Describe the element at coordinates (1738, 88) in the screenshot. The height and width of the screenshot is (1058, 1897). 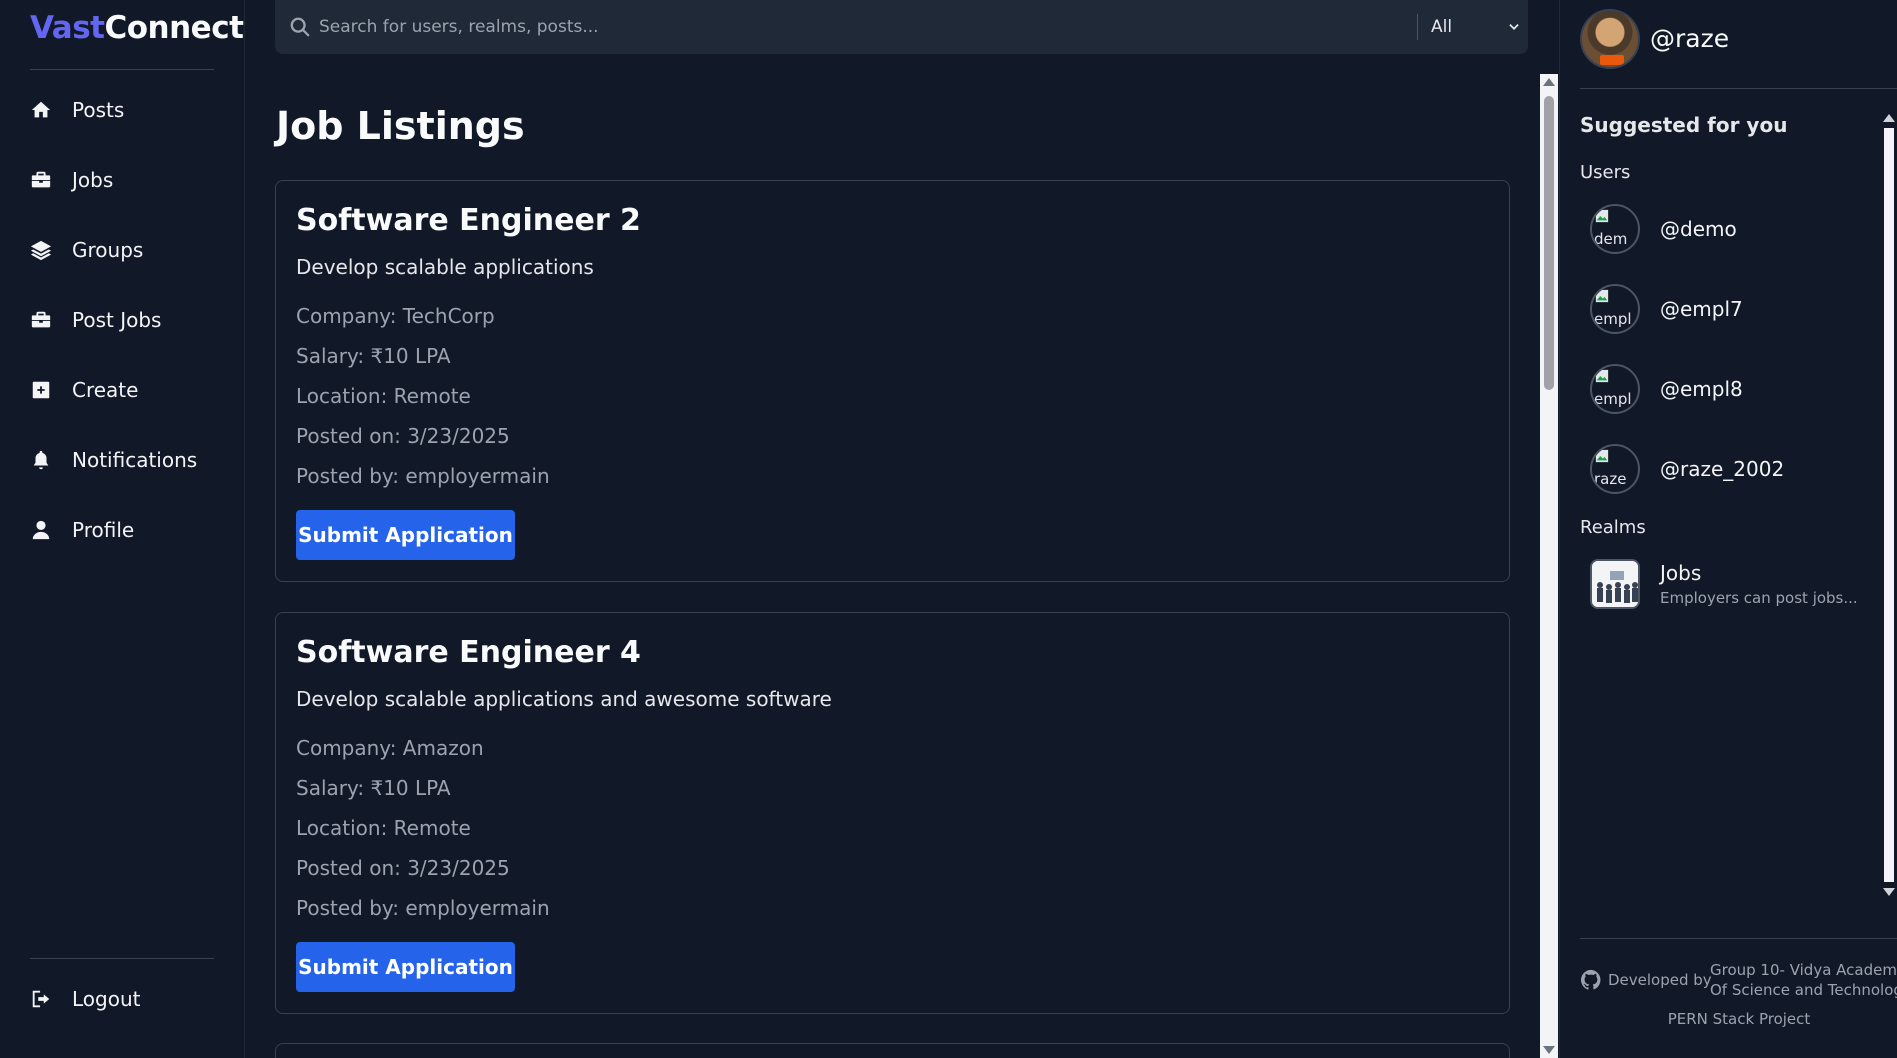
I see `right-panel-divider` at that location.